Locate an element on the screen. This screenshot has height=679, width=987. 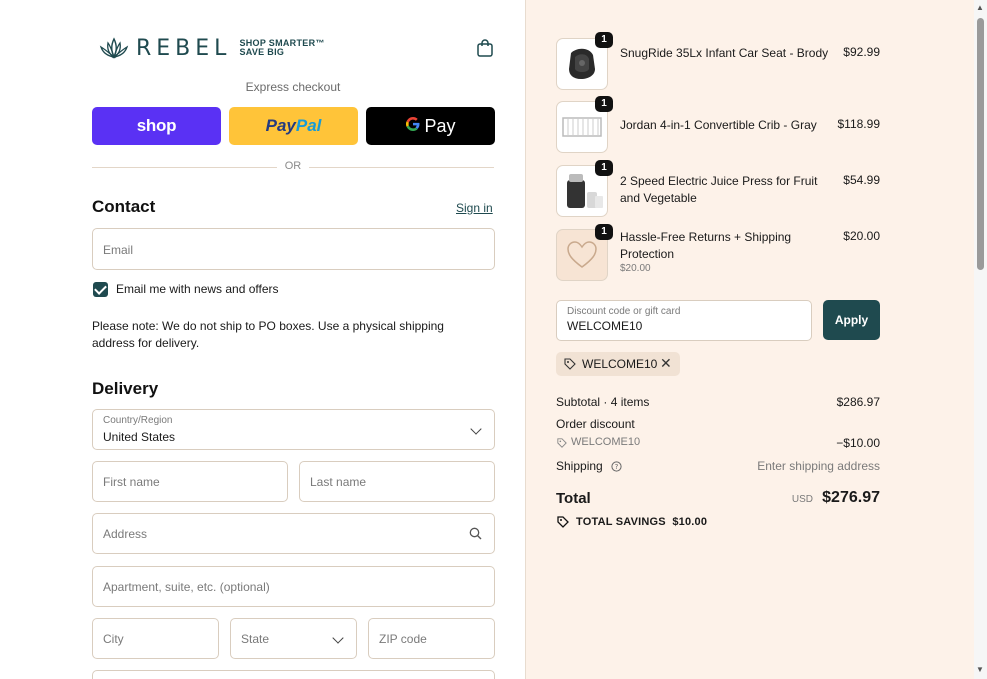
item-price: $54.99 is located at coordinates (861, 180).